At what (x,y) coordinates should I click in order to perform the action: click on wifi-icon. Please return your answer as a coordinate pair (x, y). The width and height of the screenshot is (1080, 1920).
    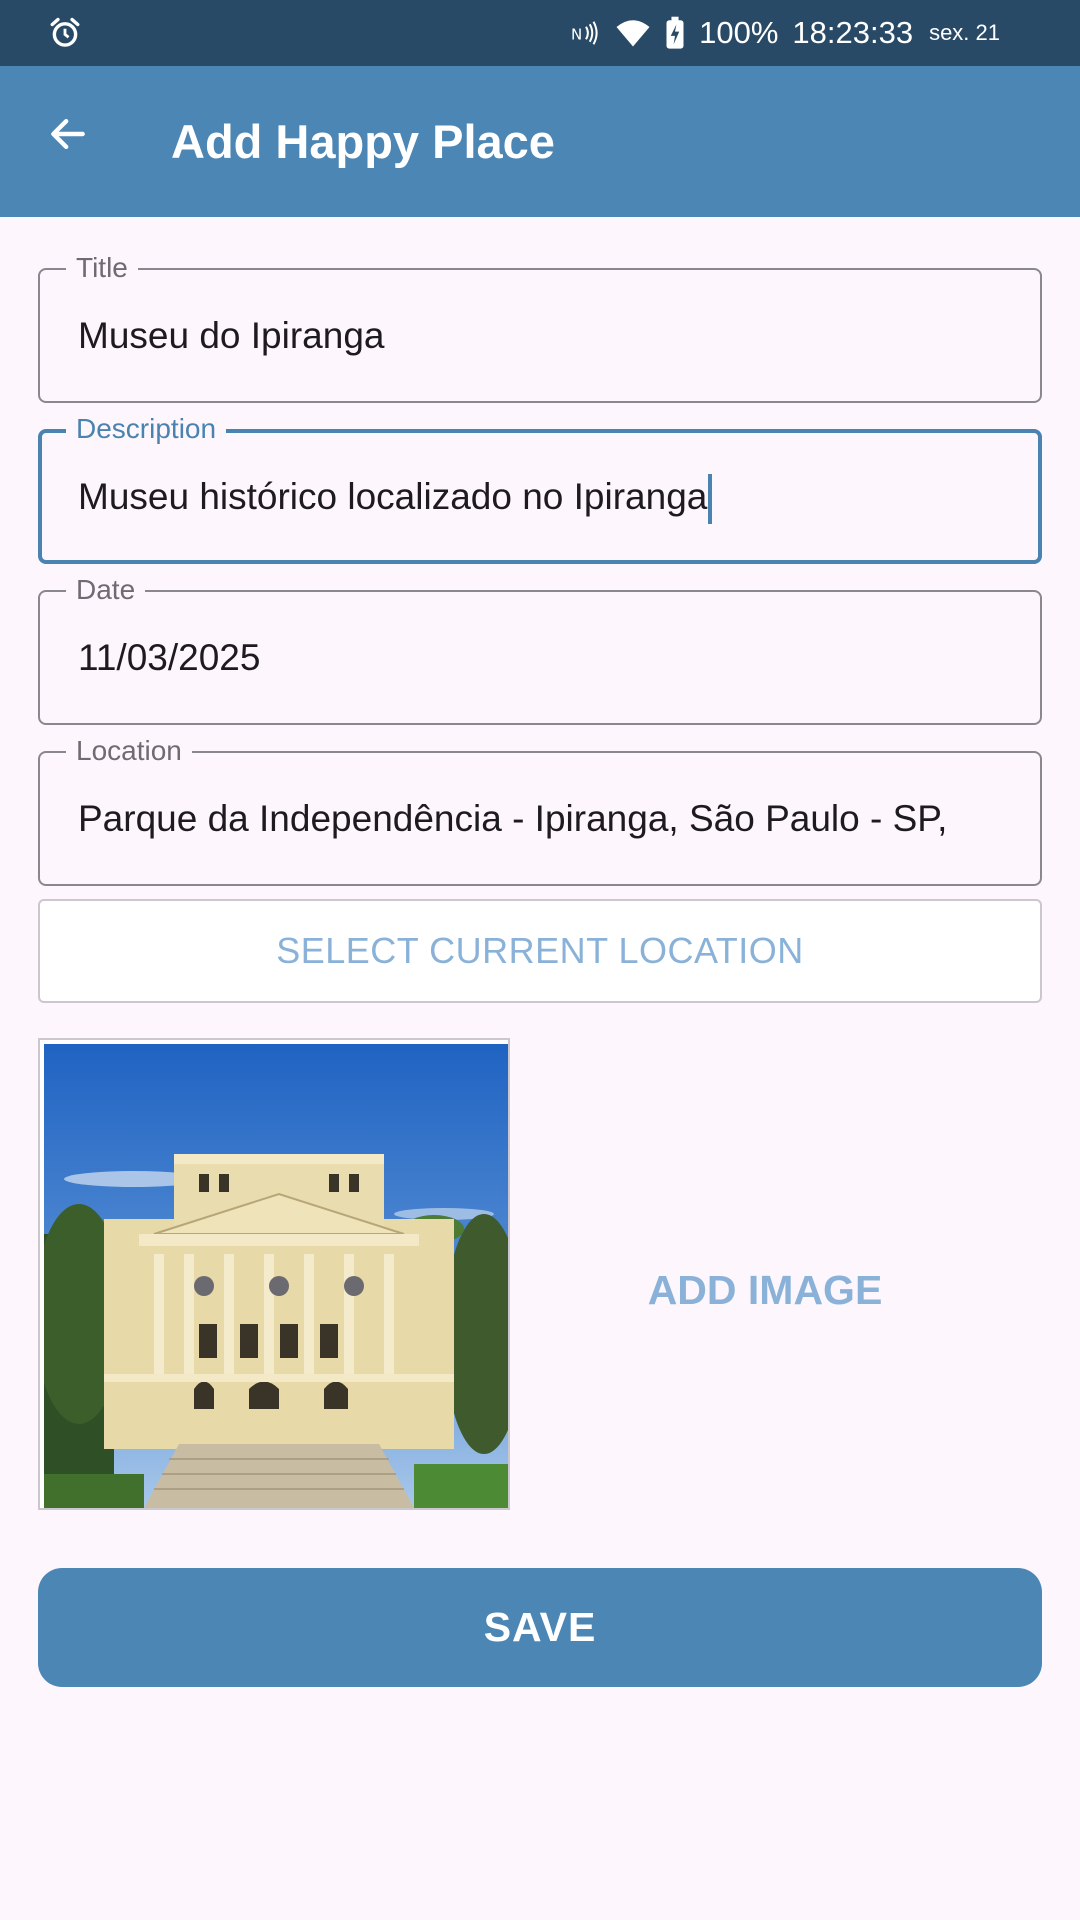
    Looking at the image, I should click on (633, 33).